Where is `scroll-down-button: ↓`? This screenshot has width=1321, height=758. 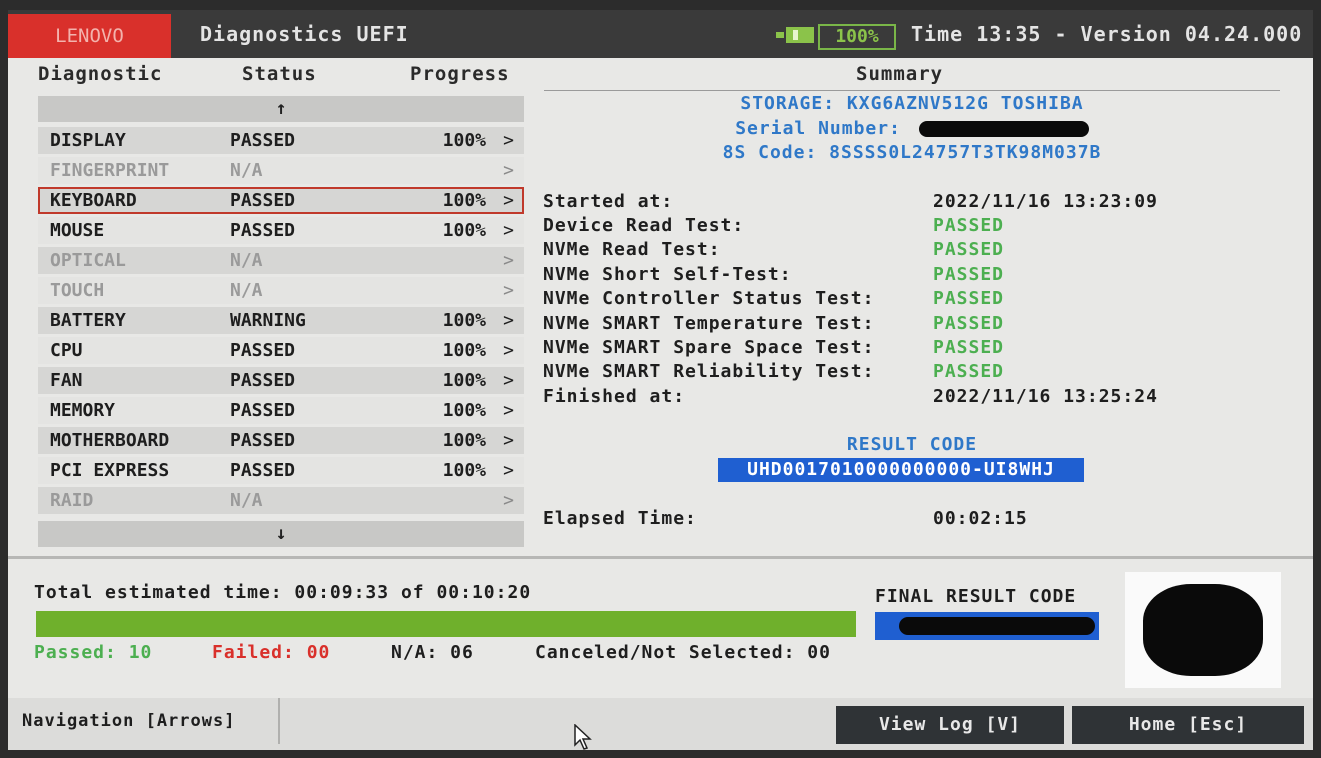
scroll-down-button: ↓ is located at coordinates (281, 534).